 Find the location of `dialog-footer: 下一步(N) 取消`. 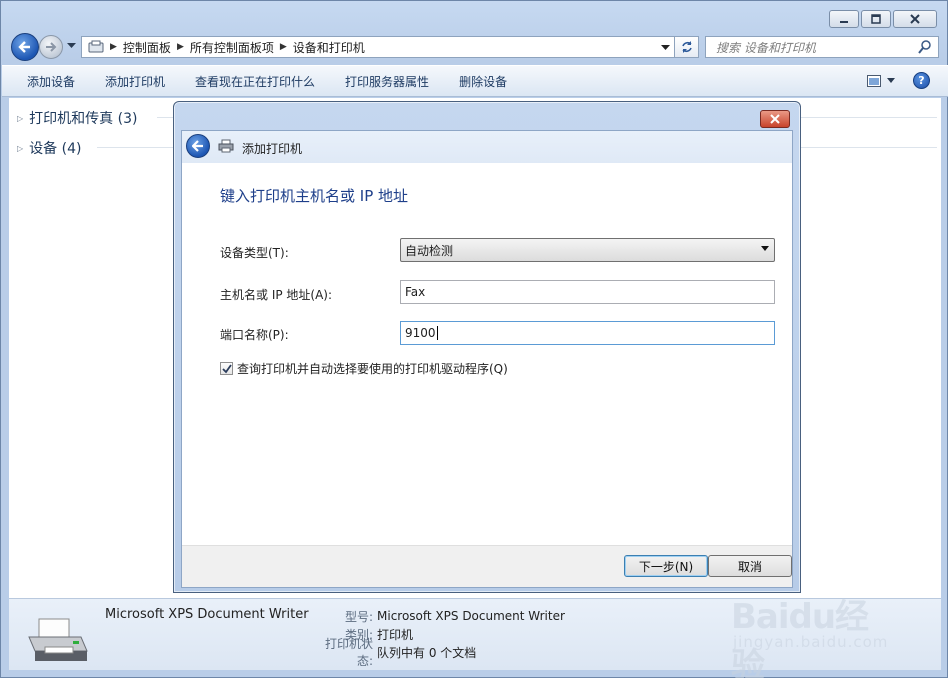

dialog-footer: 下一步(N) 取消 is located at coordinates (487, 566).